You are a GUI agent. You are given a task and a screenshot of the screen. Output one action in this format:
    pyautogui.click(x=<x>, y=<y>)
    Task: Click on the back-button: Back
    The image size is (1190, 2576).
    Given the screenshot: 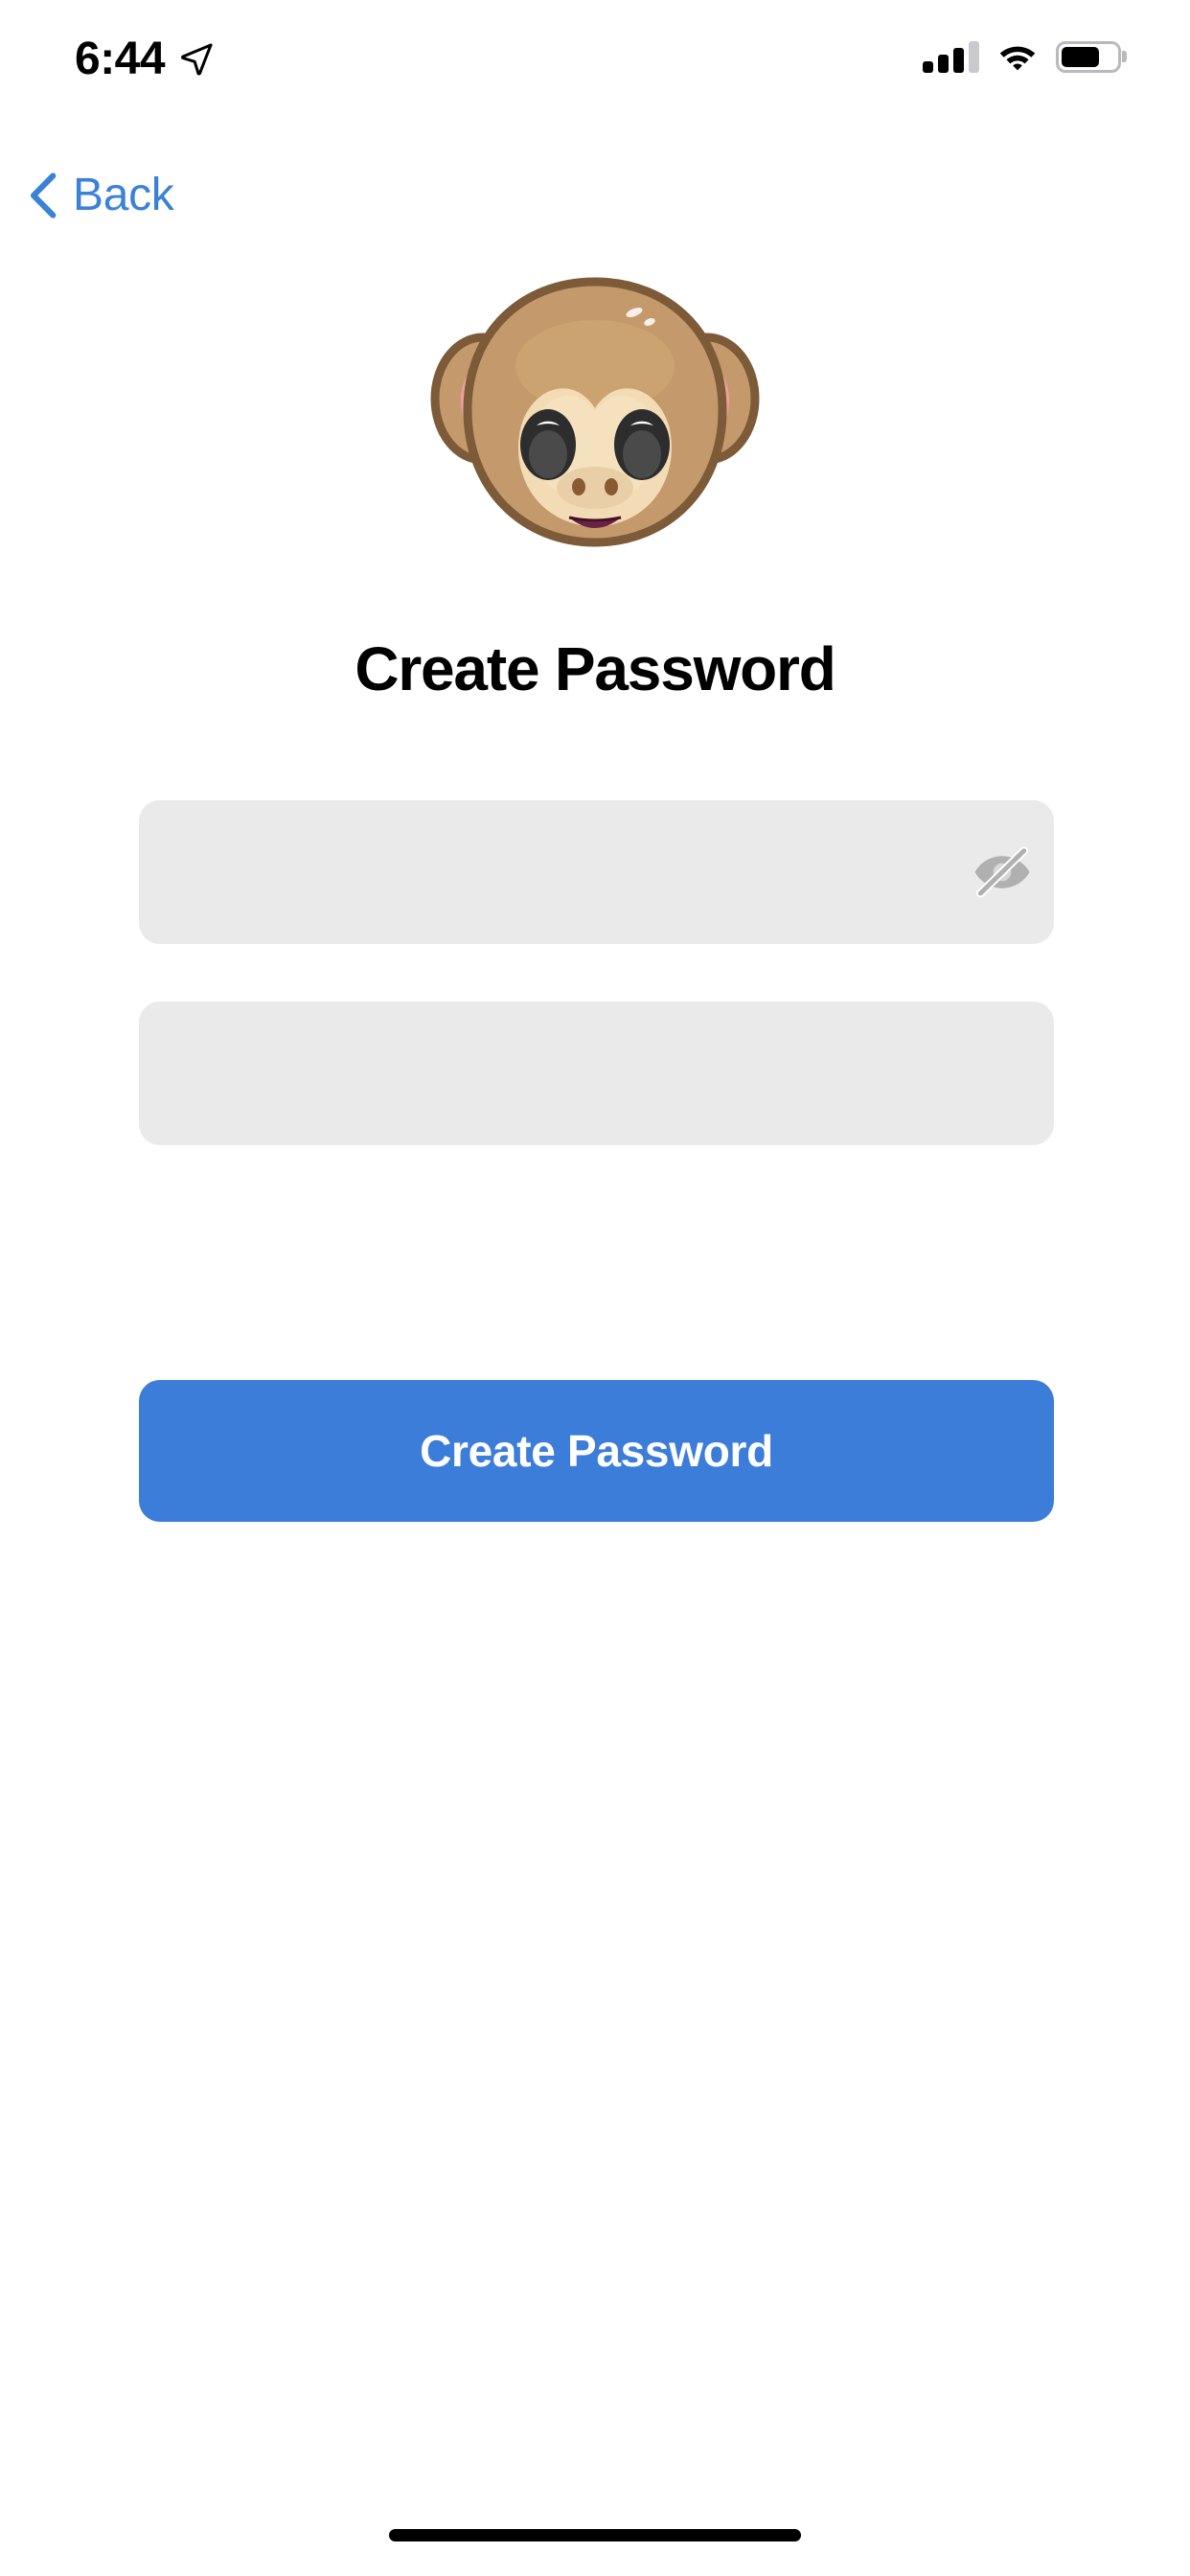 What is the action you would take?
    pyautogui.click(x=101, y=195)
    